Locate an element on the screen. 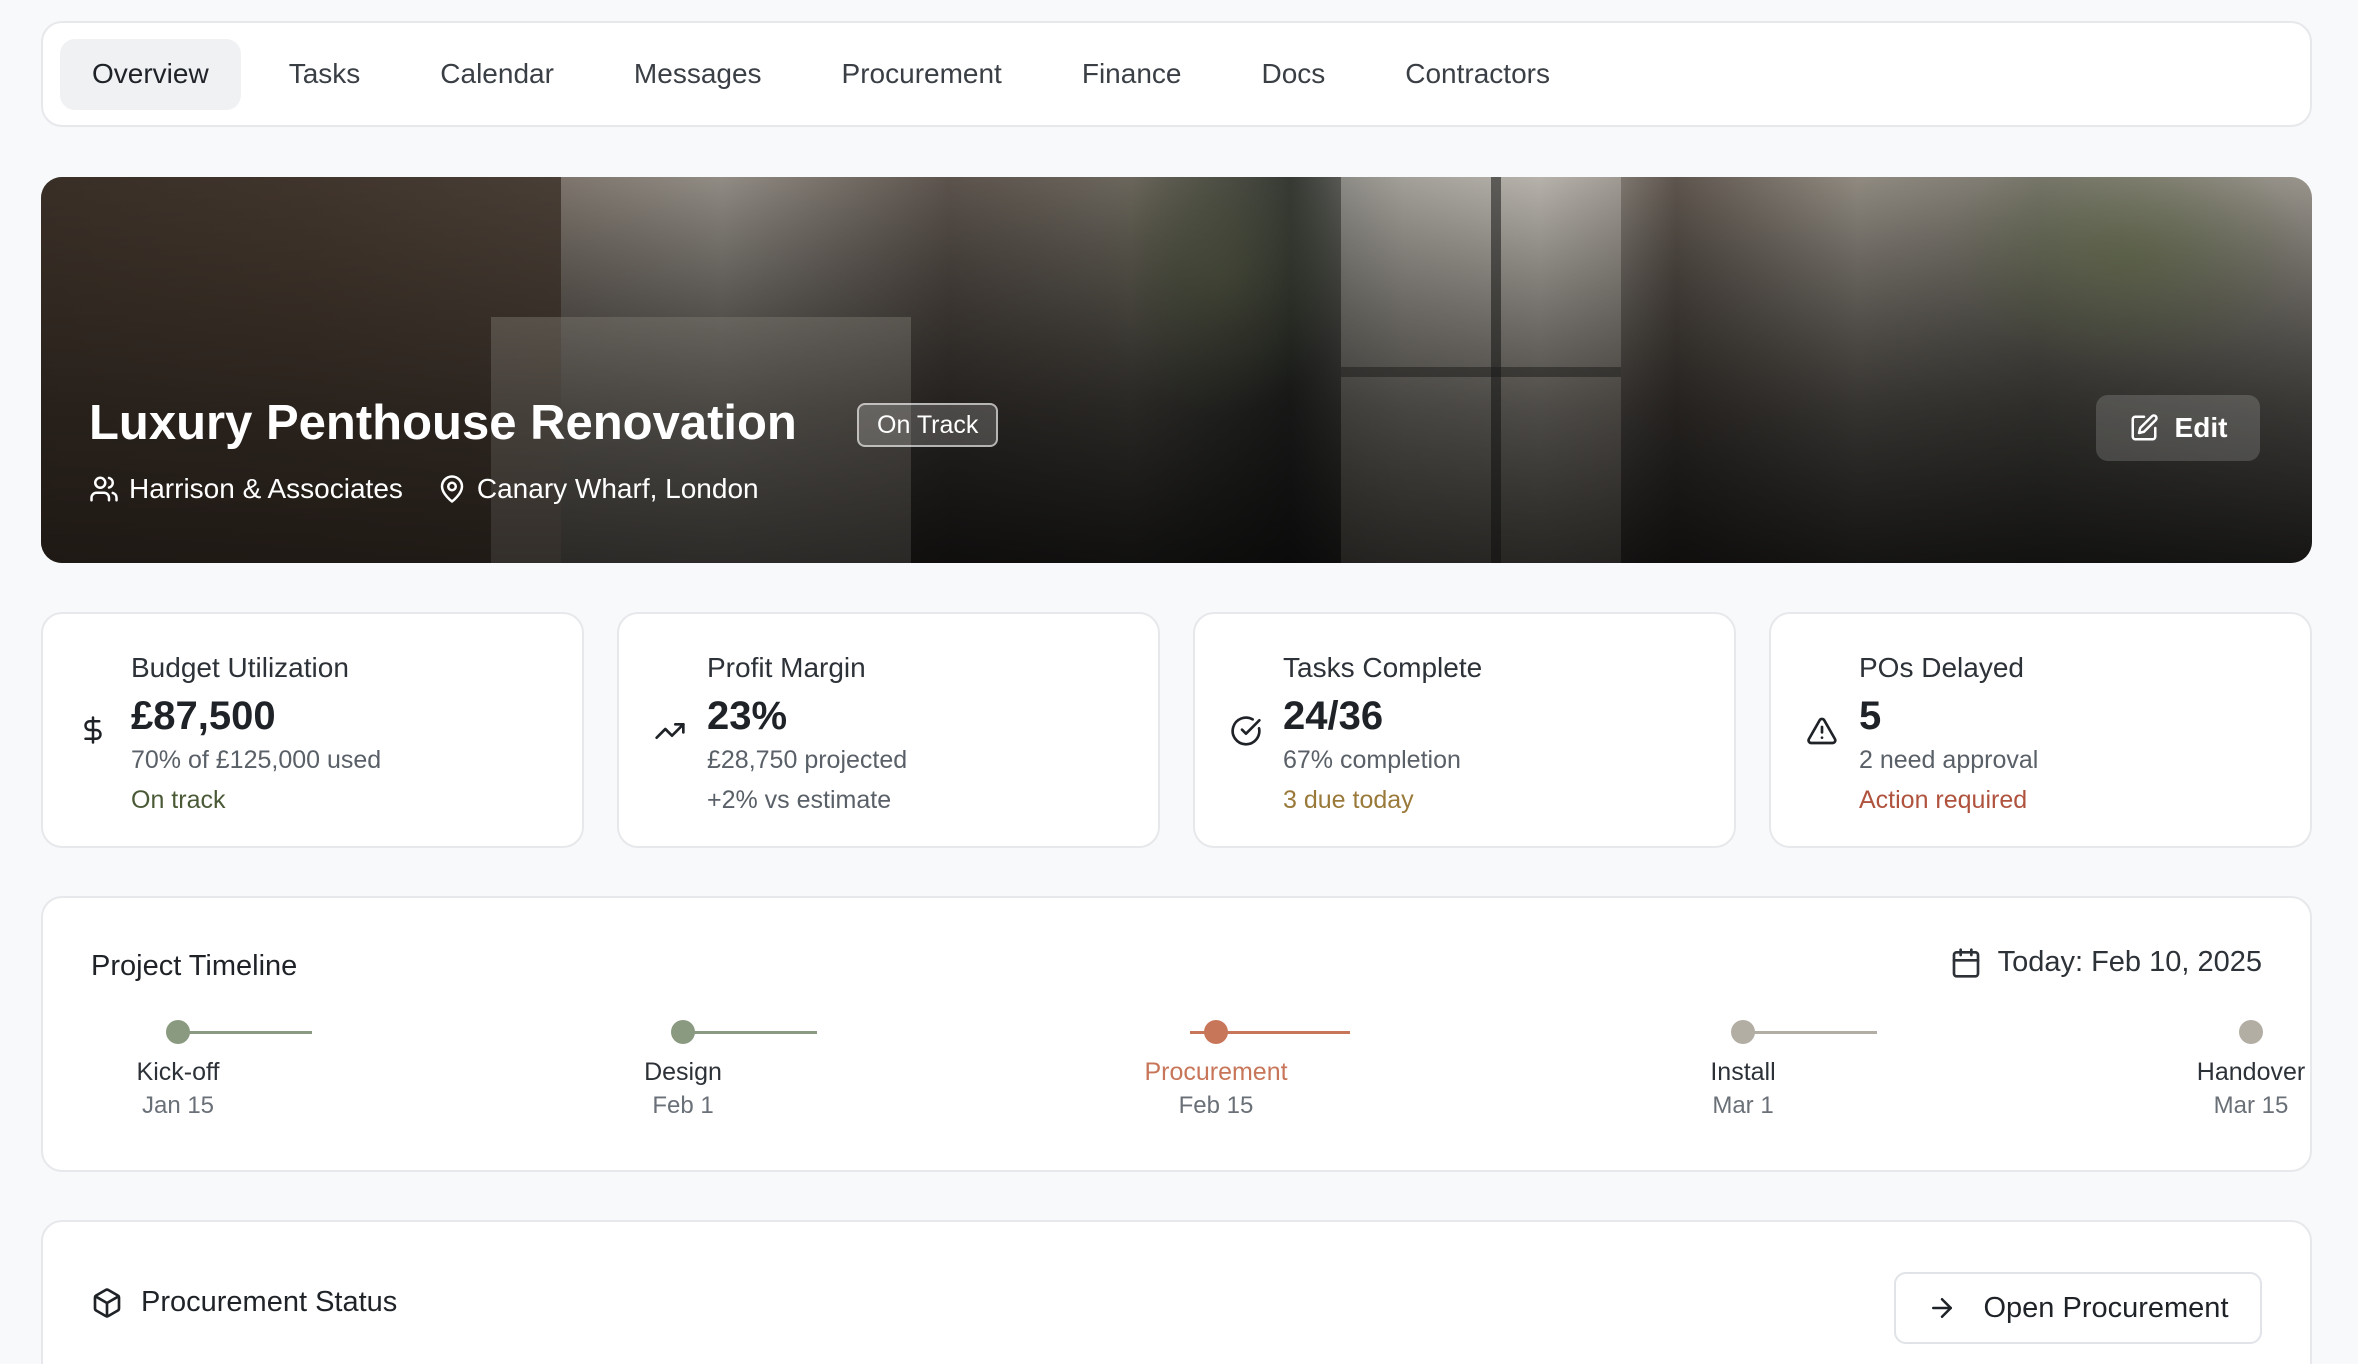  edit-project-button: Edit is located at coordinates (2178, 428).